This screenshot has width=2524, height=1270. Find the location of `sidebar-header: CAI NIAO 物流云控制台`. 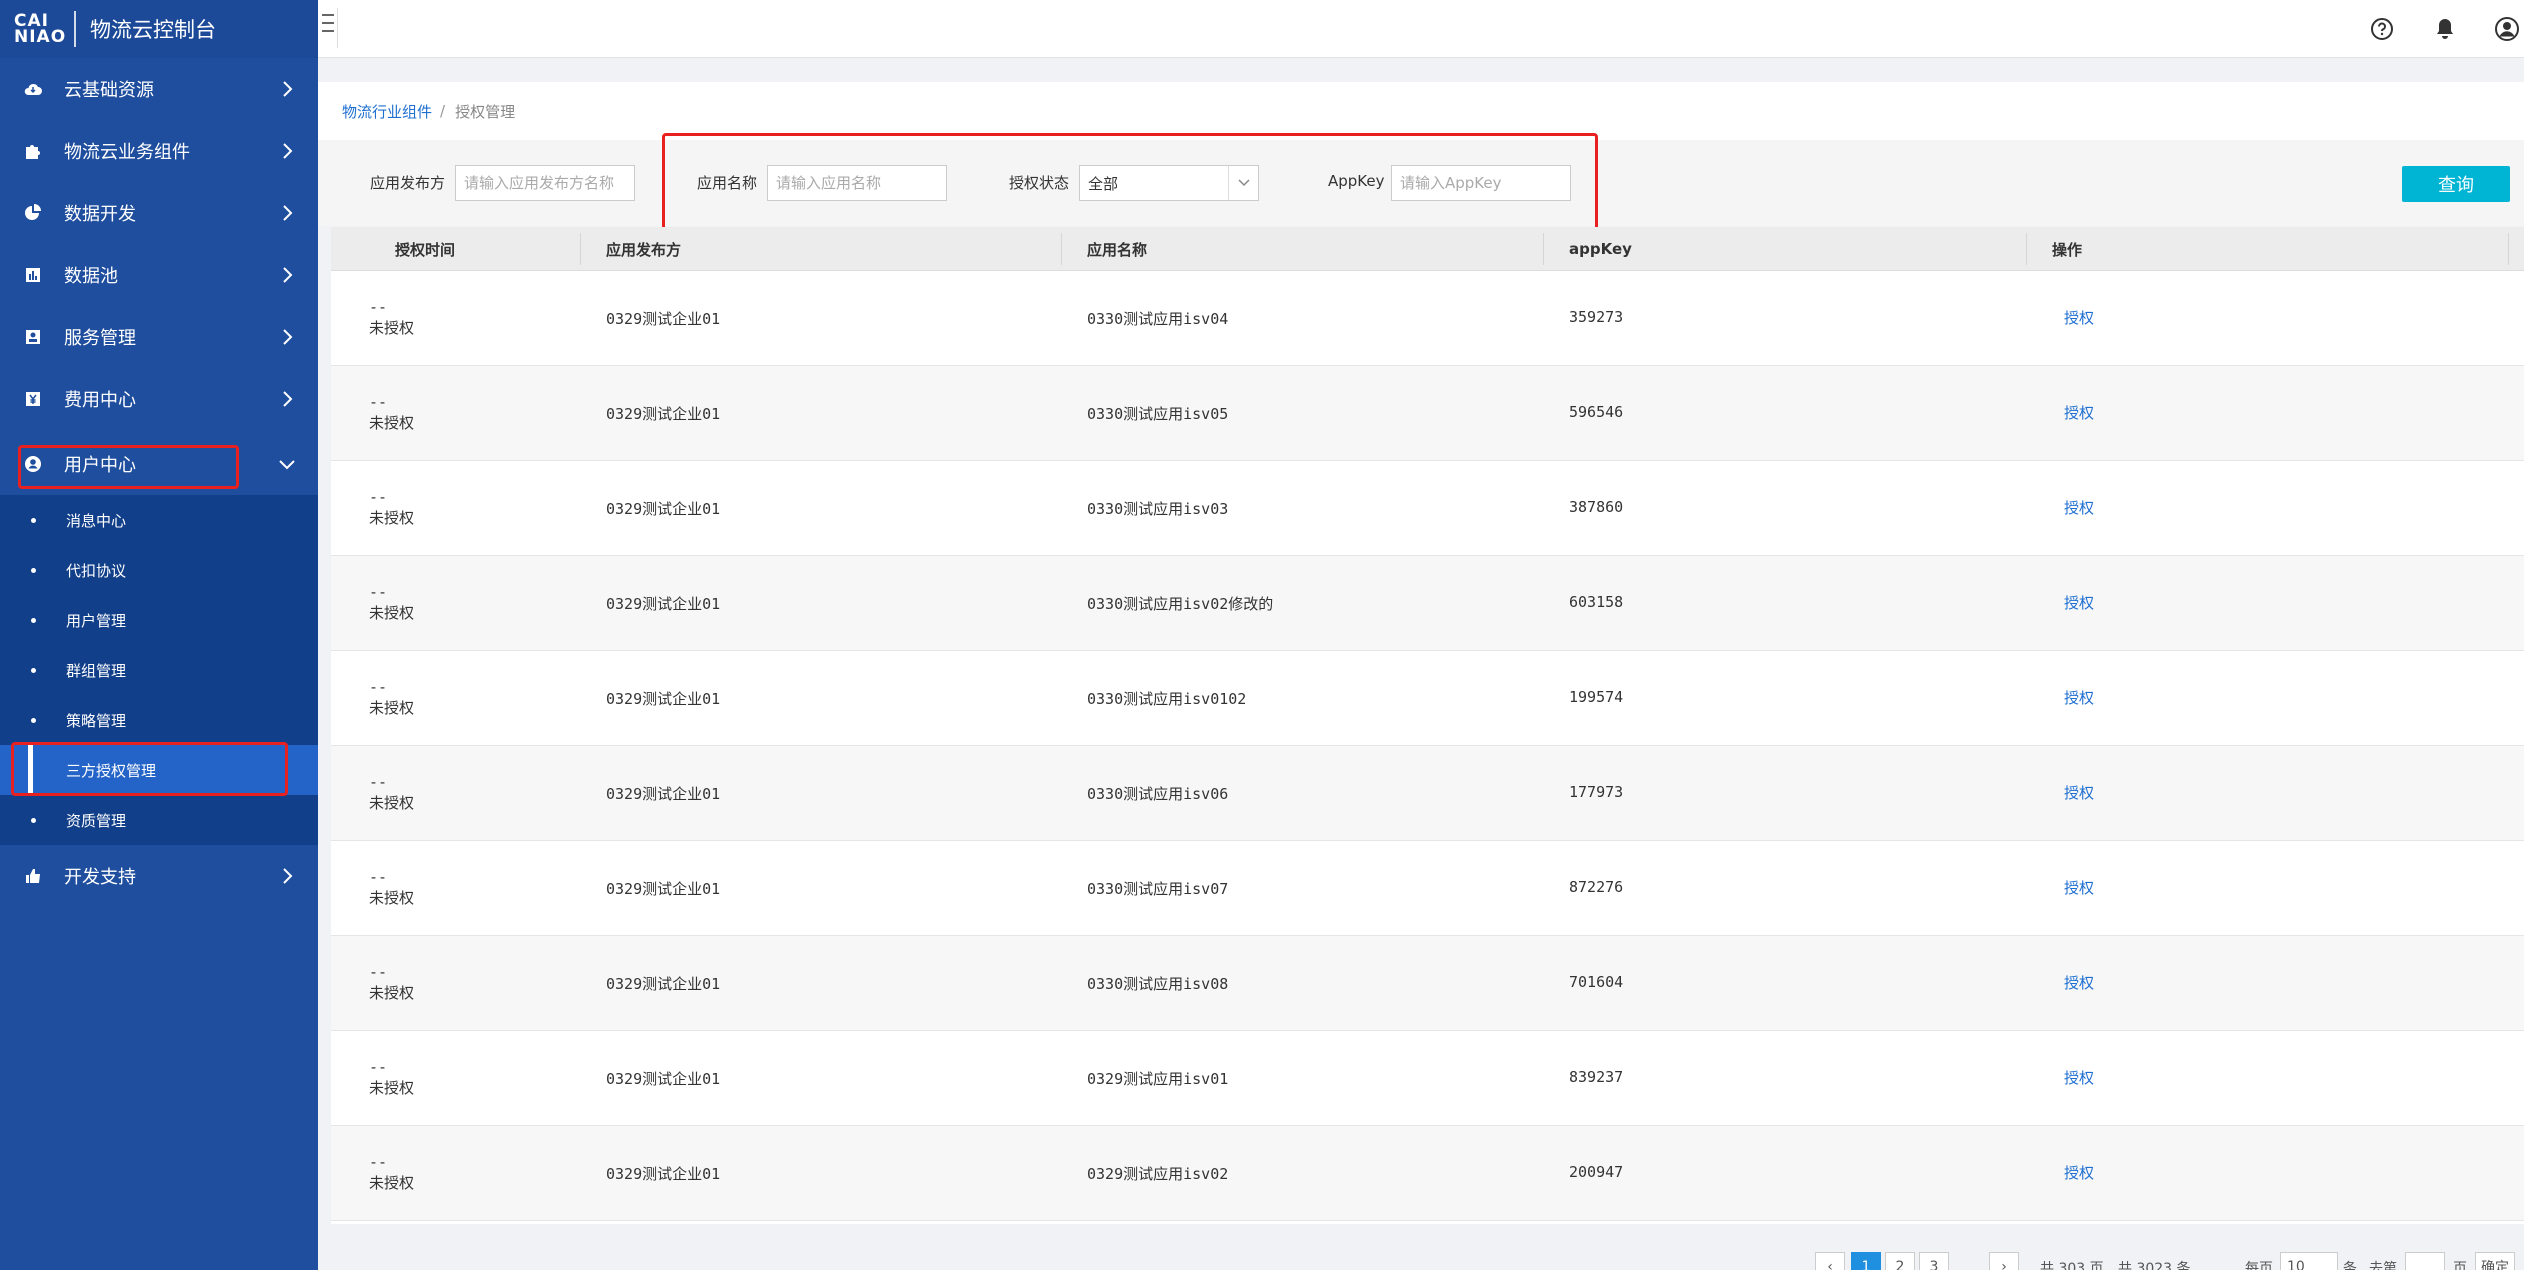

sidebar-header: CAI NIAO 物流云控制台 is located at coordinates (159, 29).